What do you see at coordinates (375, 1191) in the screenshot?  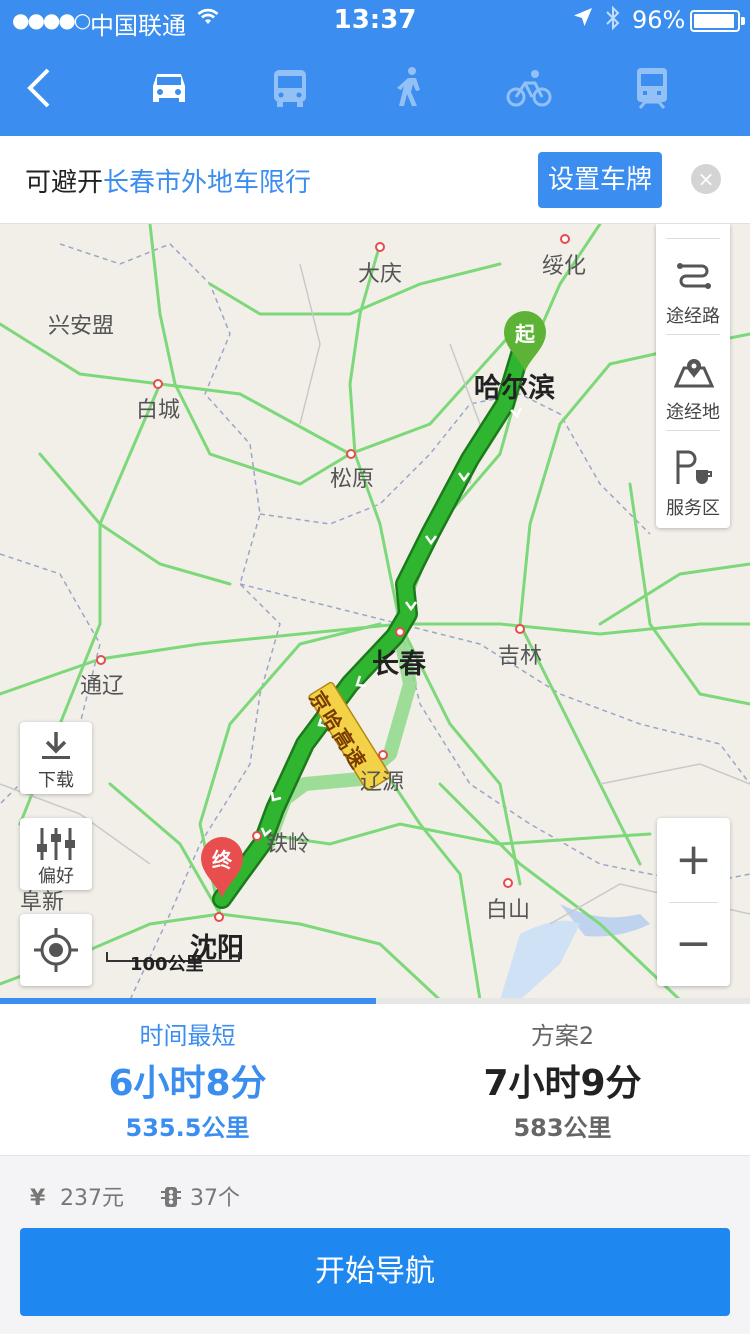 I see `route-summary: ¥237元 37个` at bounding box center [375, 1191].